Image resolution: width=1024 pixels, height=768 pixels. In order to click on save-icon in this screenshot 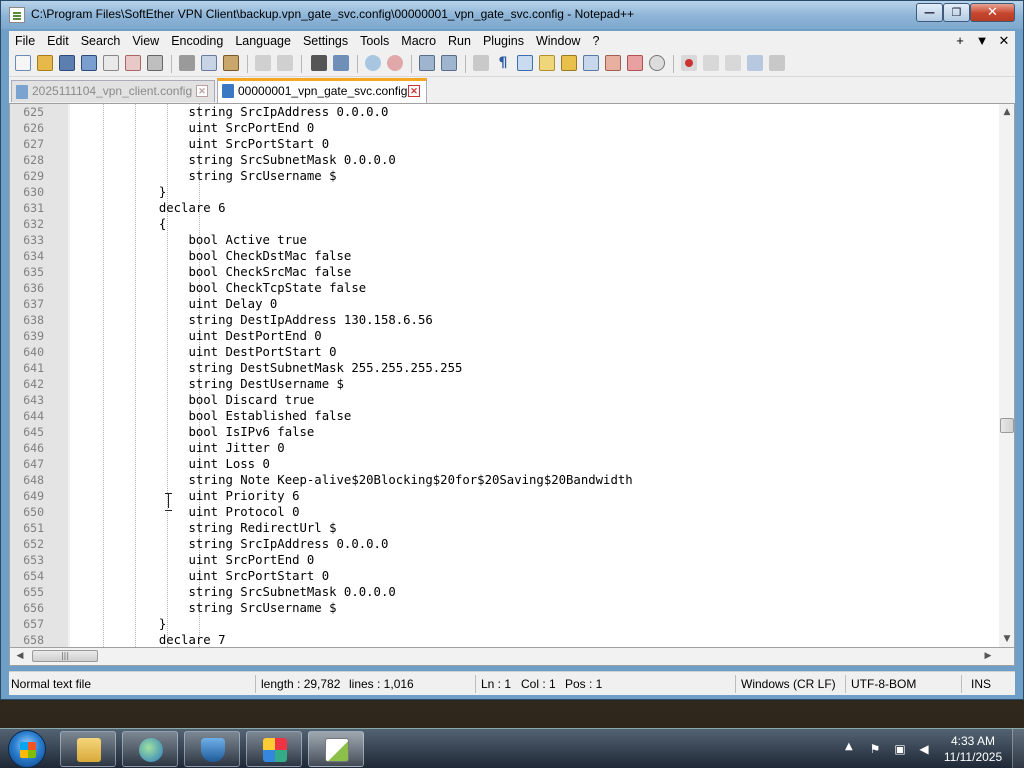, I will do `click(67, 63)`.